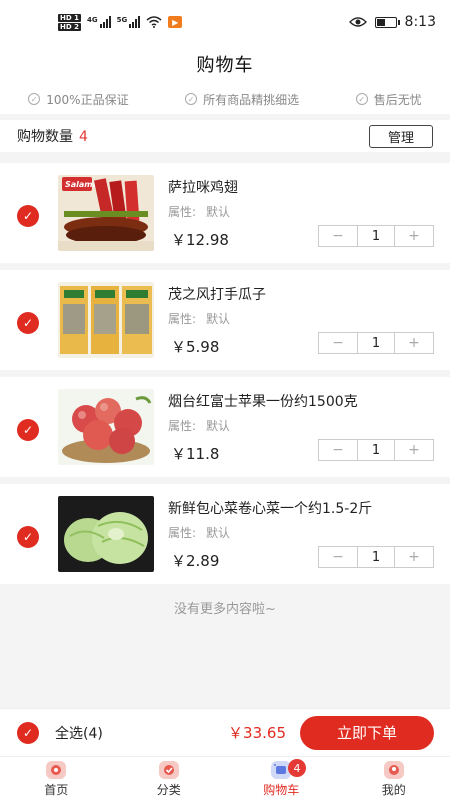 This screenshot has height=800, width=450. Describe the element at coordinates (393, 789) in the screenshot. I see `tab-label: 我的` at that location.